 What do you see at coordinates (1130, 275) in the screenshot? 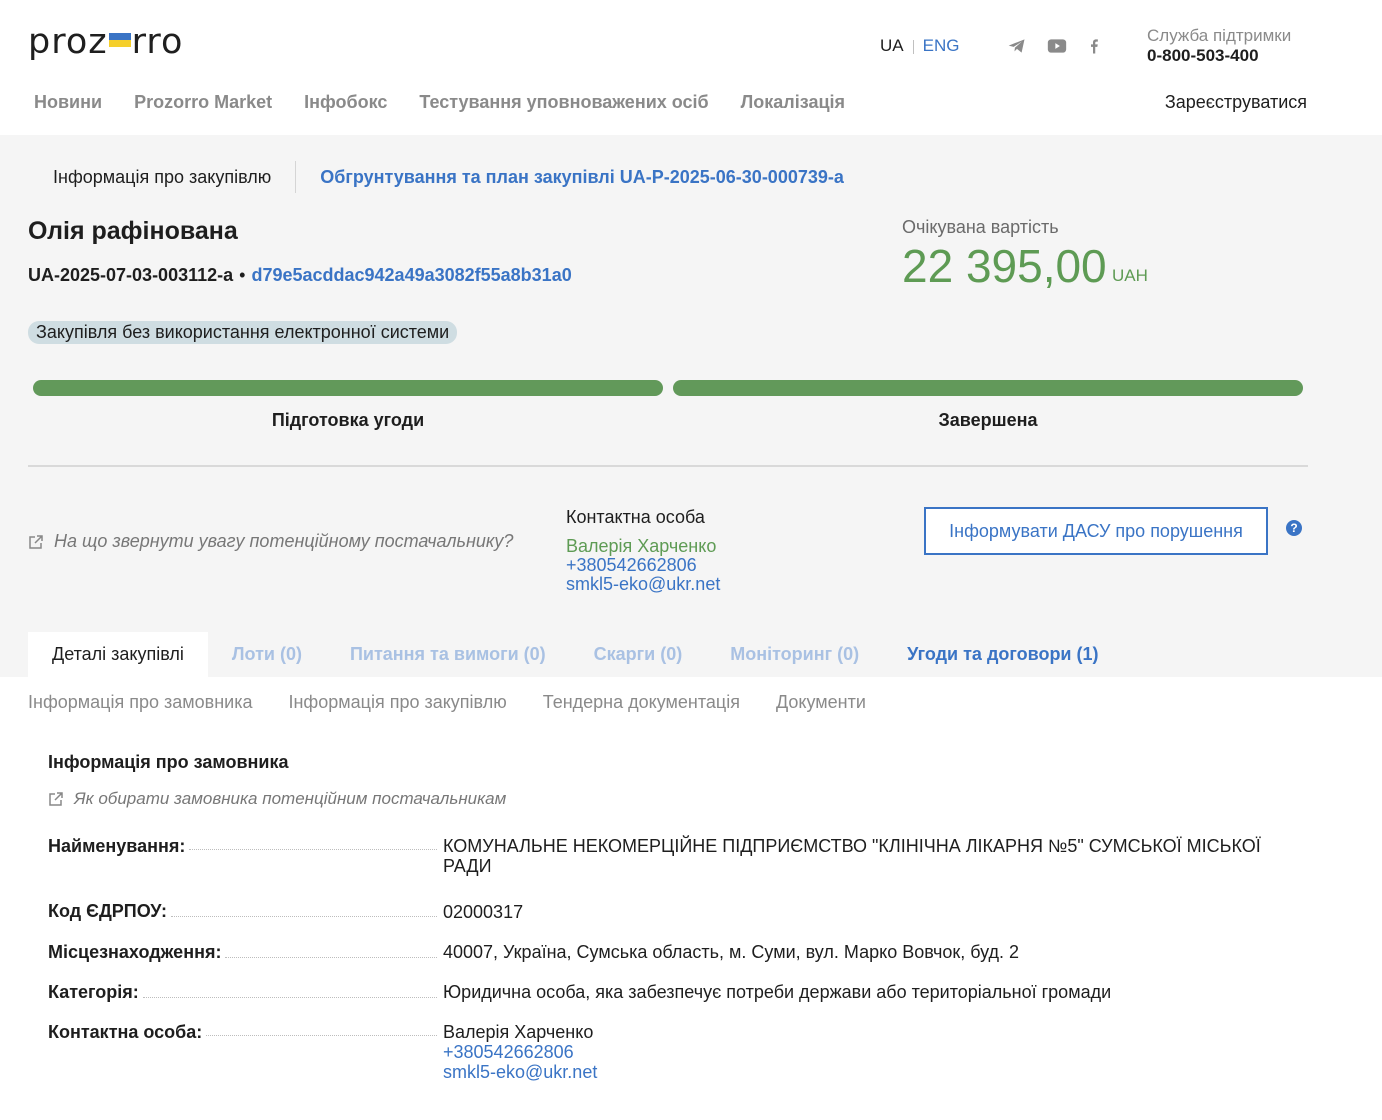
I see `expected-value-currency: UAH` at bounding box center [1130, 275].